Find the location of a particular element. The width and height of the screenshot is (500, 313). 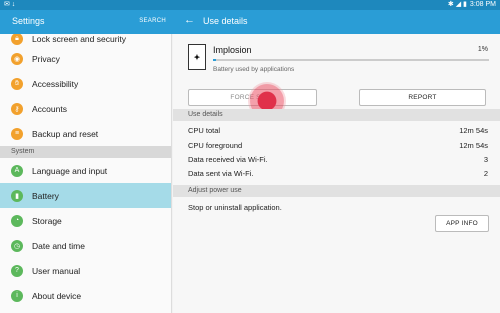

list-item-user-manual: ? User manual is located at coordinates (85, 270).